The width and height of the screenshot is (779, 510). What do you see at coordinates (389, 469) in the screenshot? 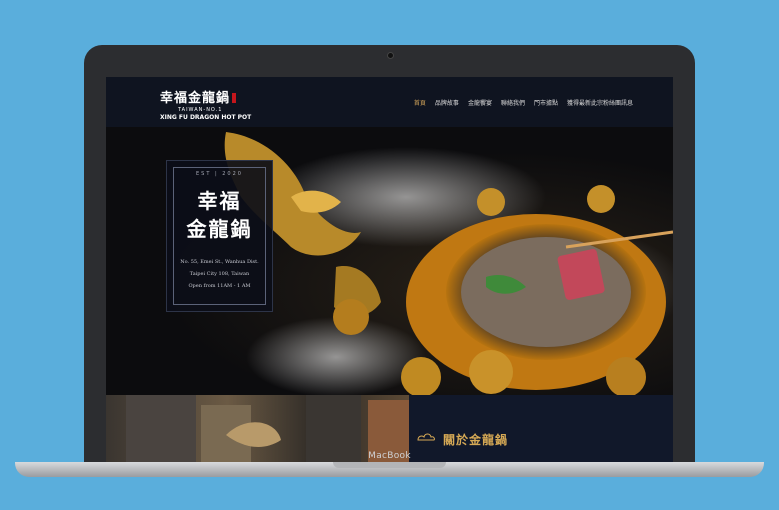
I see `laptop-base` at bounding box center [389, 469].